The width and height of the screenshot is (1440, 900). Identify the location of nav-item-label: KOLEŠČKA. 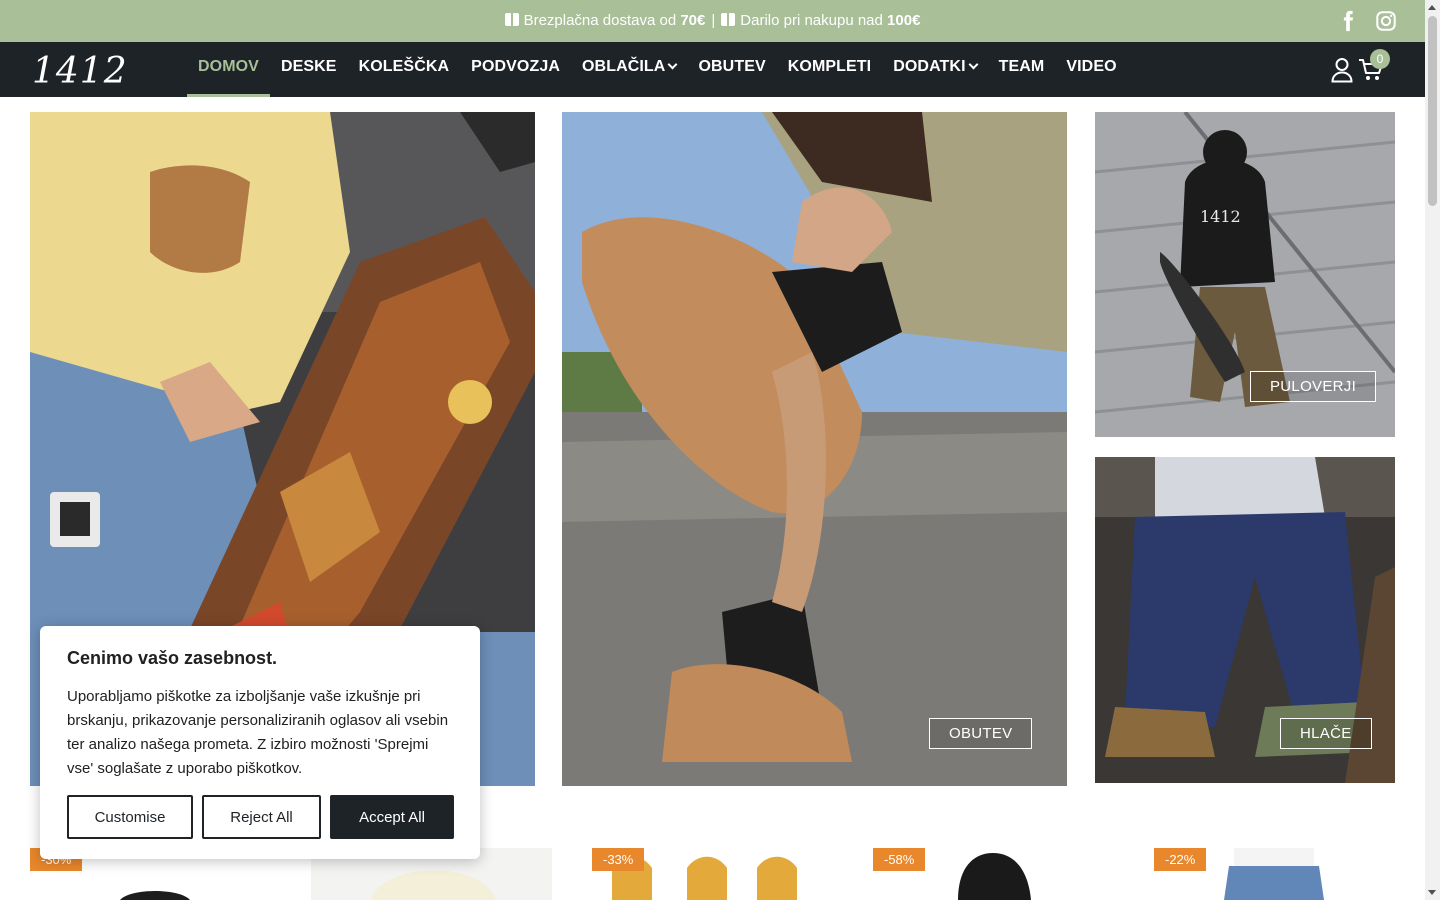
(404, 66).